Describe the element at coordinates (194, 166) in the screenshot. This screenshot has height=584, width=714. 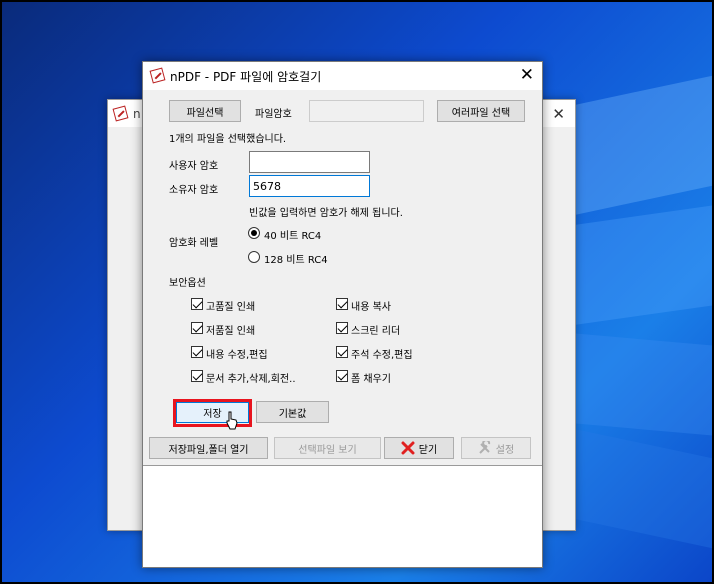
I see `user-password-label: 사용자 암호` at that location.